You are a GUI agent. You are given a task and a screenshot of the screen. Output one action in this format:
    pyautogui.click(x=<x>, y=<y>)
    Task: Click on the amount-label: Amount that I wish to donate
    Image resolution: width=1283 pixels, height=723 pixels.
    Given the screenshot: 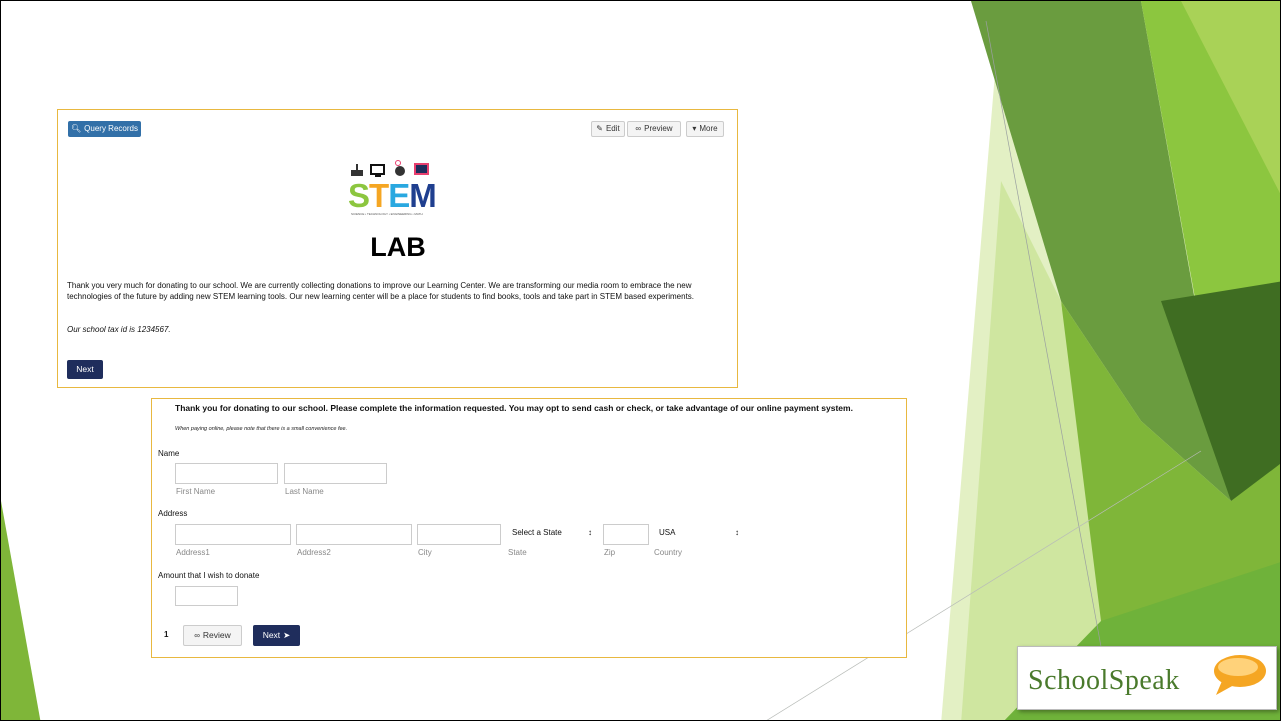 What is the action you would take?
    pyautogui.click(x=209, y=575)
    